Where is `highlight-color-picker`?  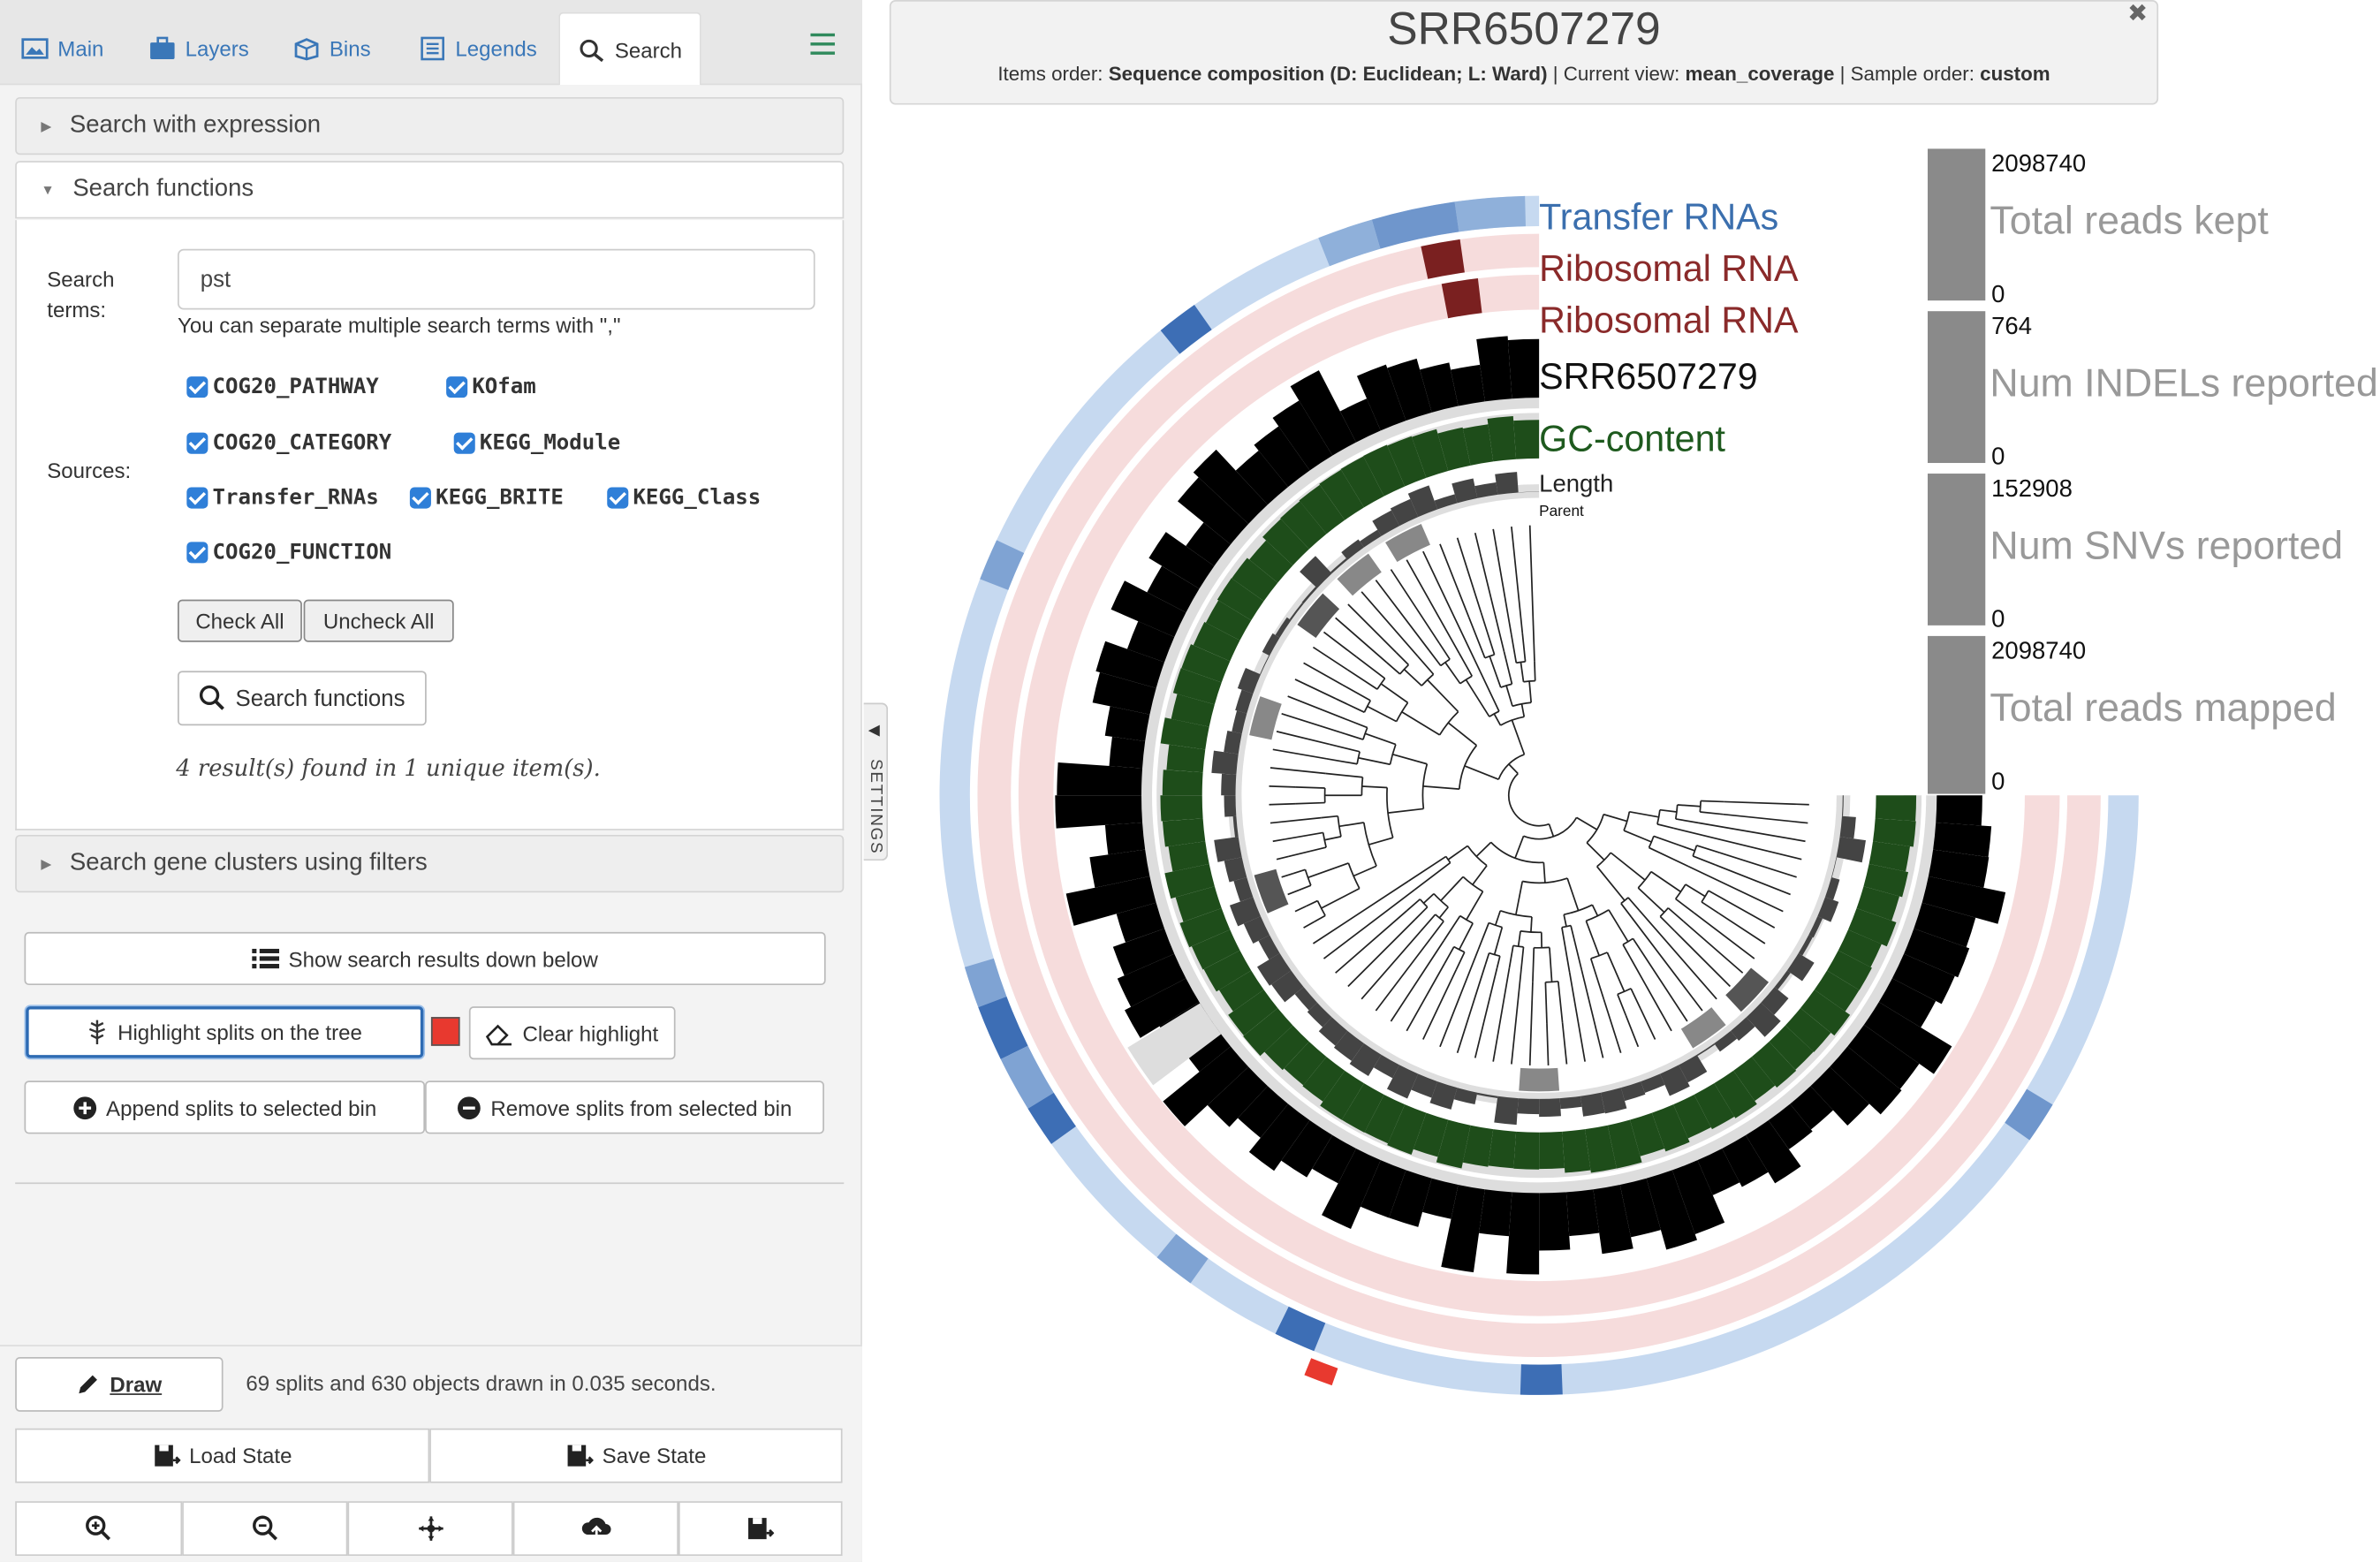
highlight-color-picker is located at coordinates (445, 1031).